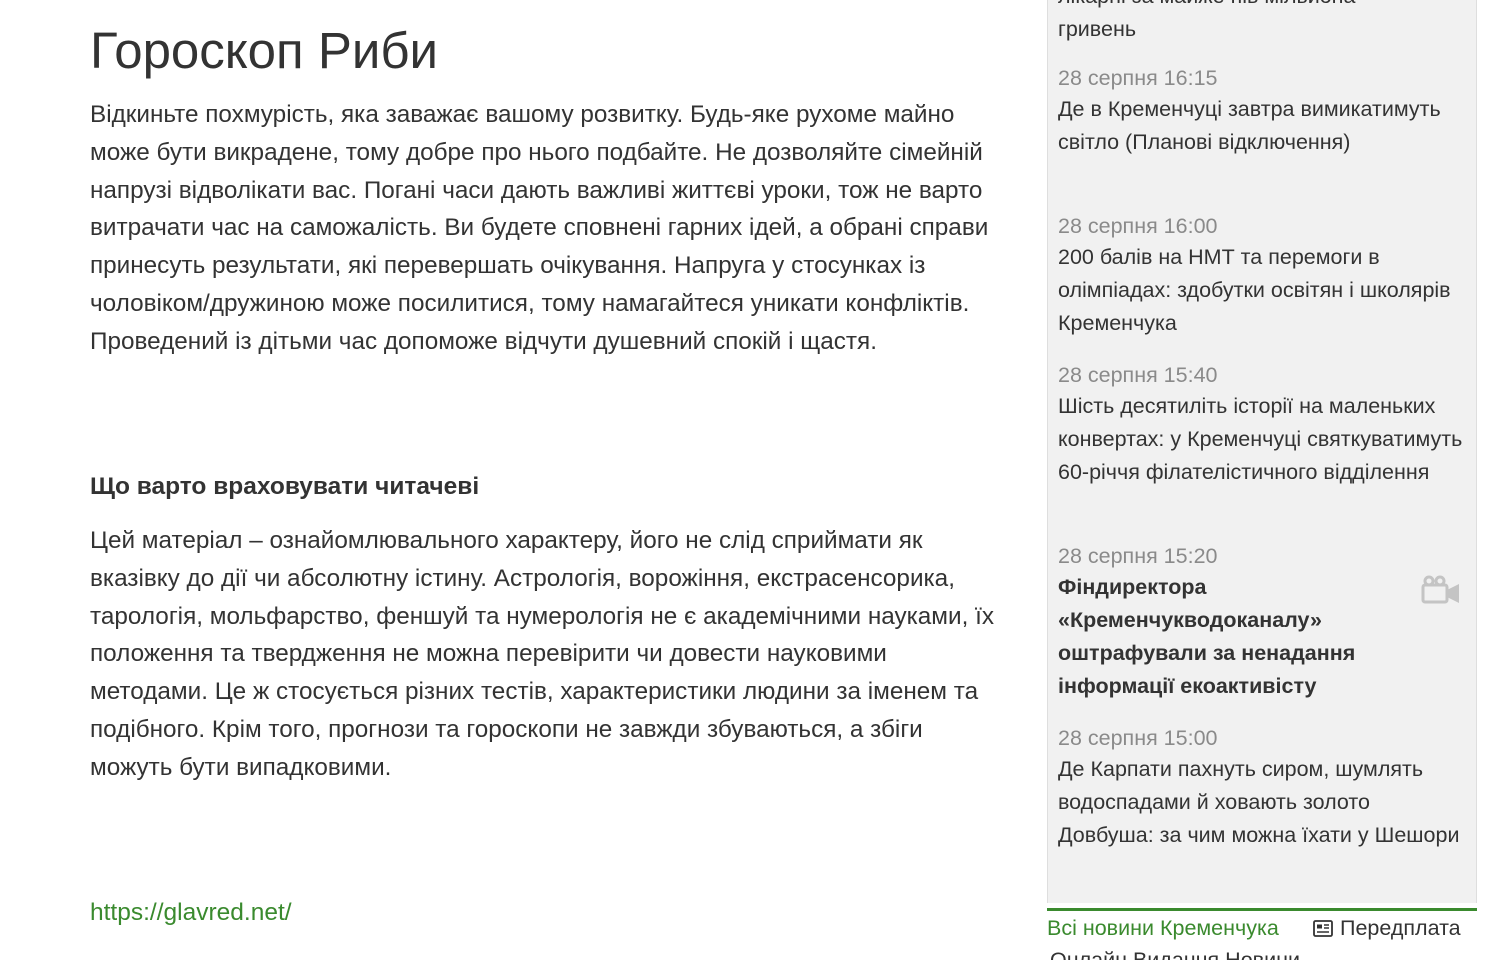 The width and height of the screenshot is (1488, 960). What do you see at coordinates (1138, 375) in the screenshot?
I see `news-date: 28 серпня 15:40` at bounding box center [1138, 375].